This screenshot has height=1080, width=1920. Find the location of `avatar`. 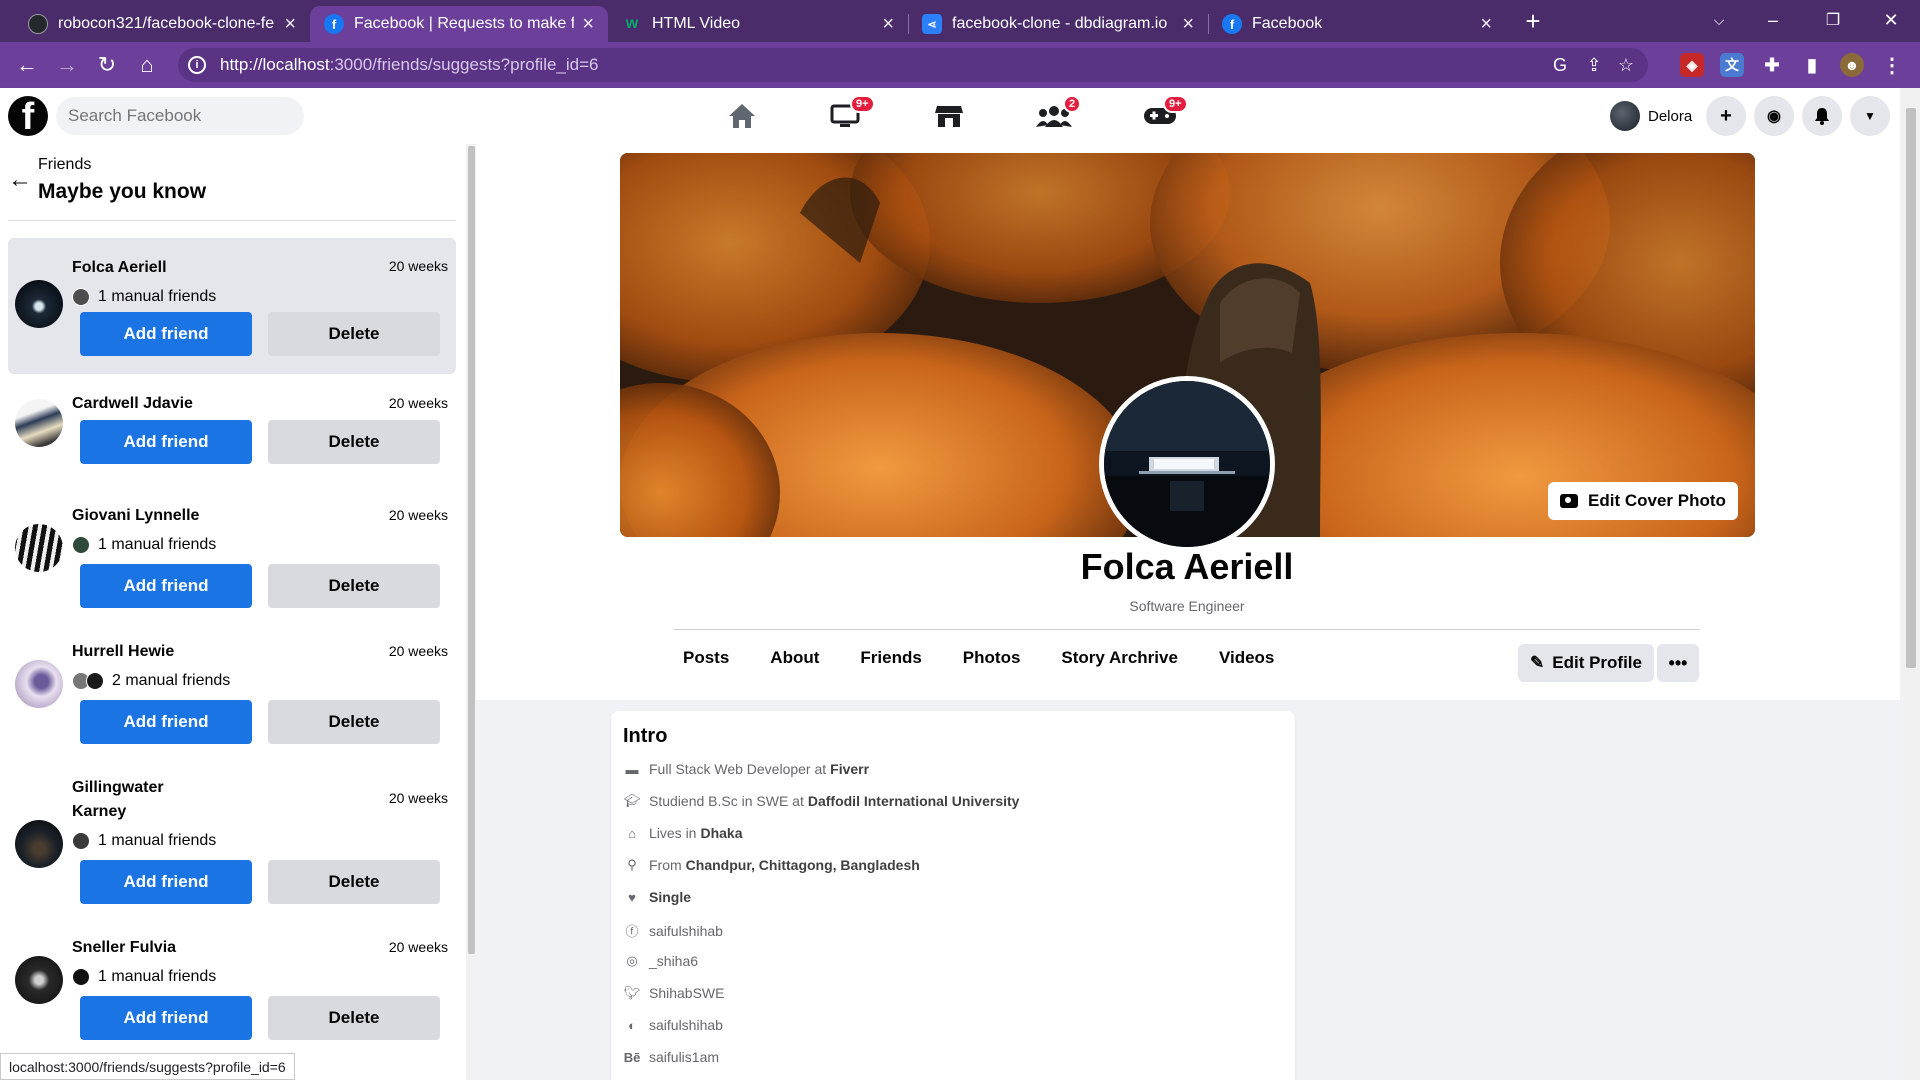

avatar is located at coordinates (39, 548).